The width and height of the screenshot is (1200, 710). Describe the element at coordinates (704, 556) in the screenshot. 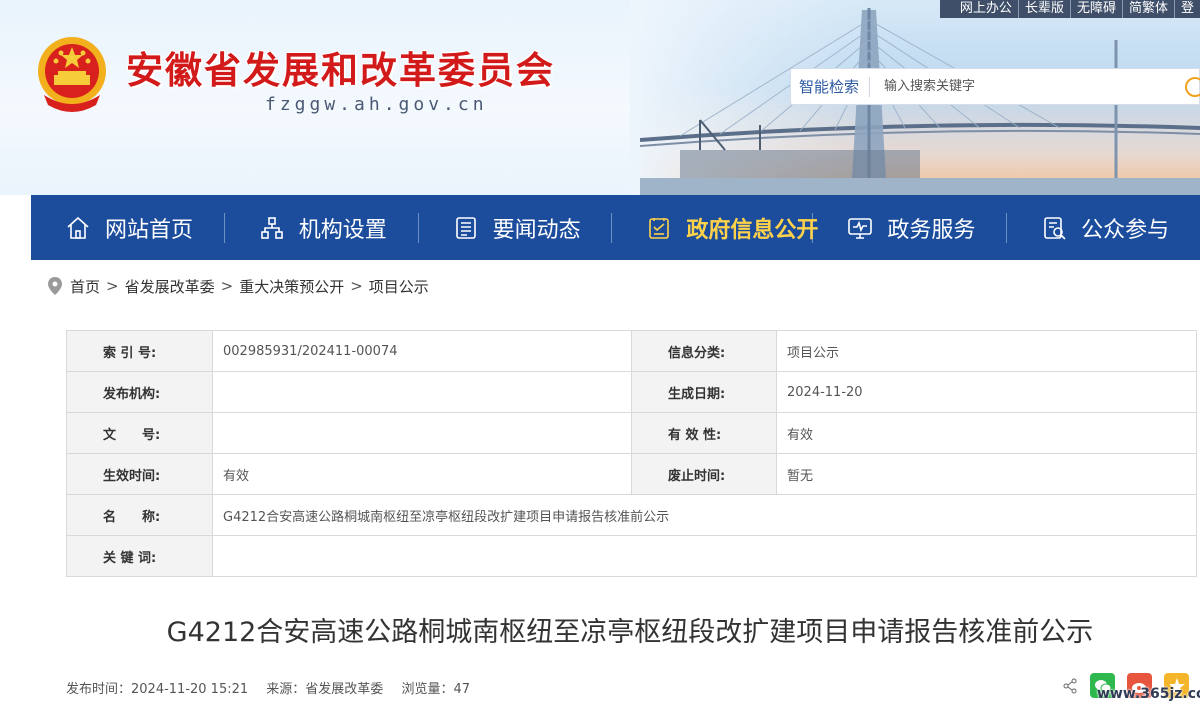

I see `keywords-value` at that location.